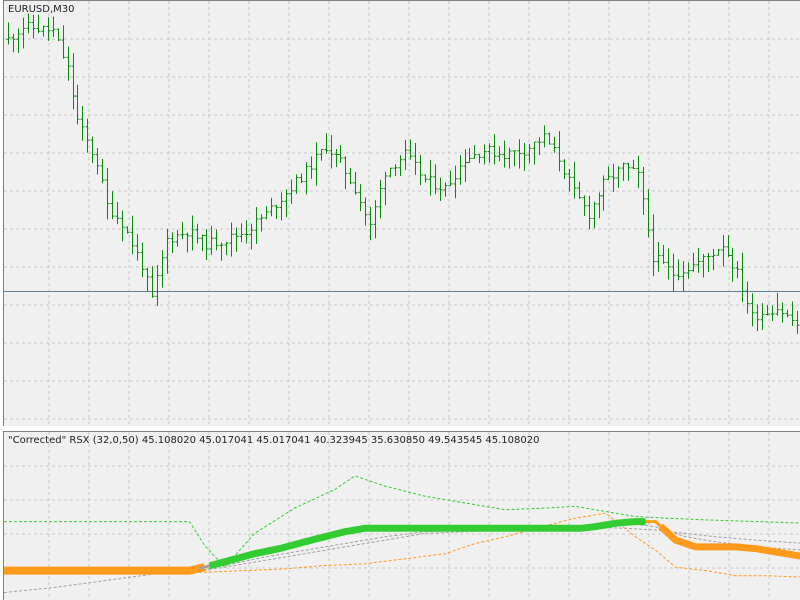  I want to click on rsx-line-falling, so click(105, 569).